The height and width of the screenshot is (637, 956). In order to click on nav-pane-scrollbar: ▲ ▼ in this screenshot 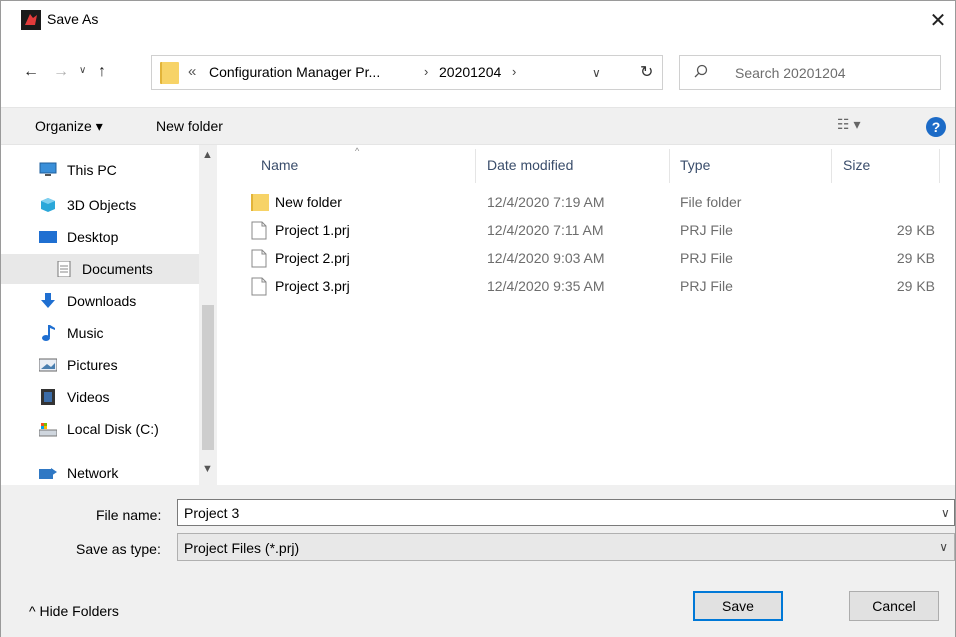, I will do `click(208, 315)`.